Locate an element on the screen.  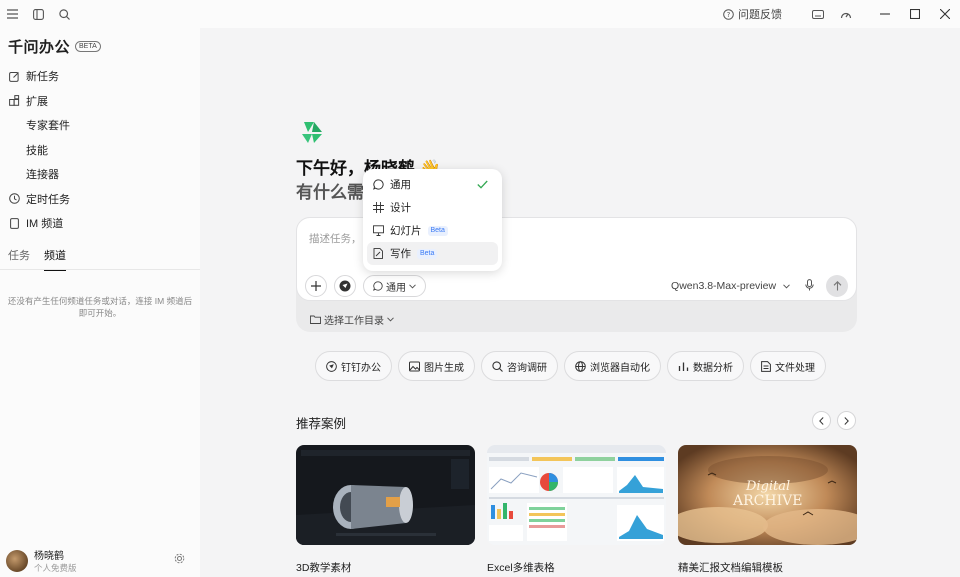
case-card-label: 精美汇报文档编辑模板 is located at coordinates (730, 568).